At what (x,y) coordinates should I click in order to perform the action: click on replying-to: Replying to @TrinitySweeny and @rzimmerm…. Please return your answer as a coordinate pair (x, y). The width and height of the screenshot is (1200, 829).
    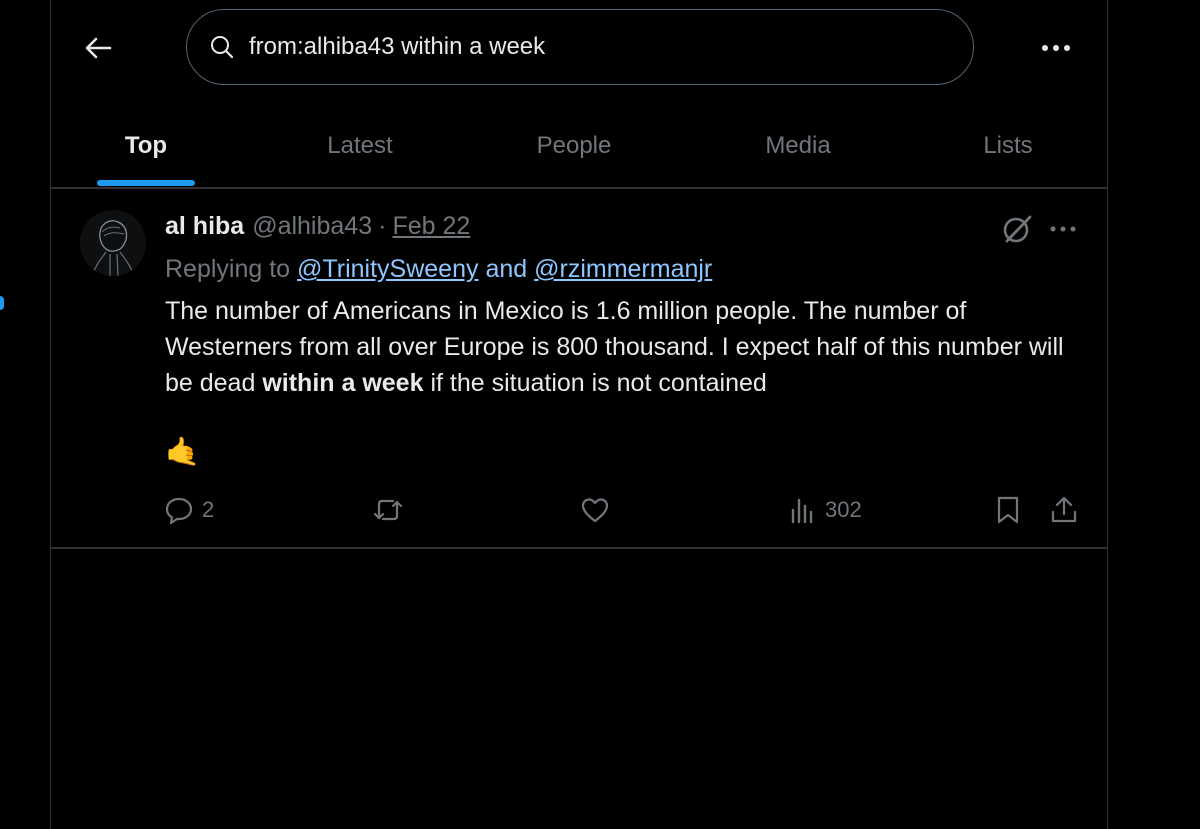
    Looking at the image, I should click on (438, 269).